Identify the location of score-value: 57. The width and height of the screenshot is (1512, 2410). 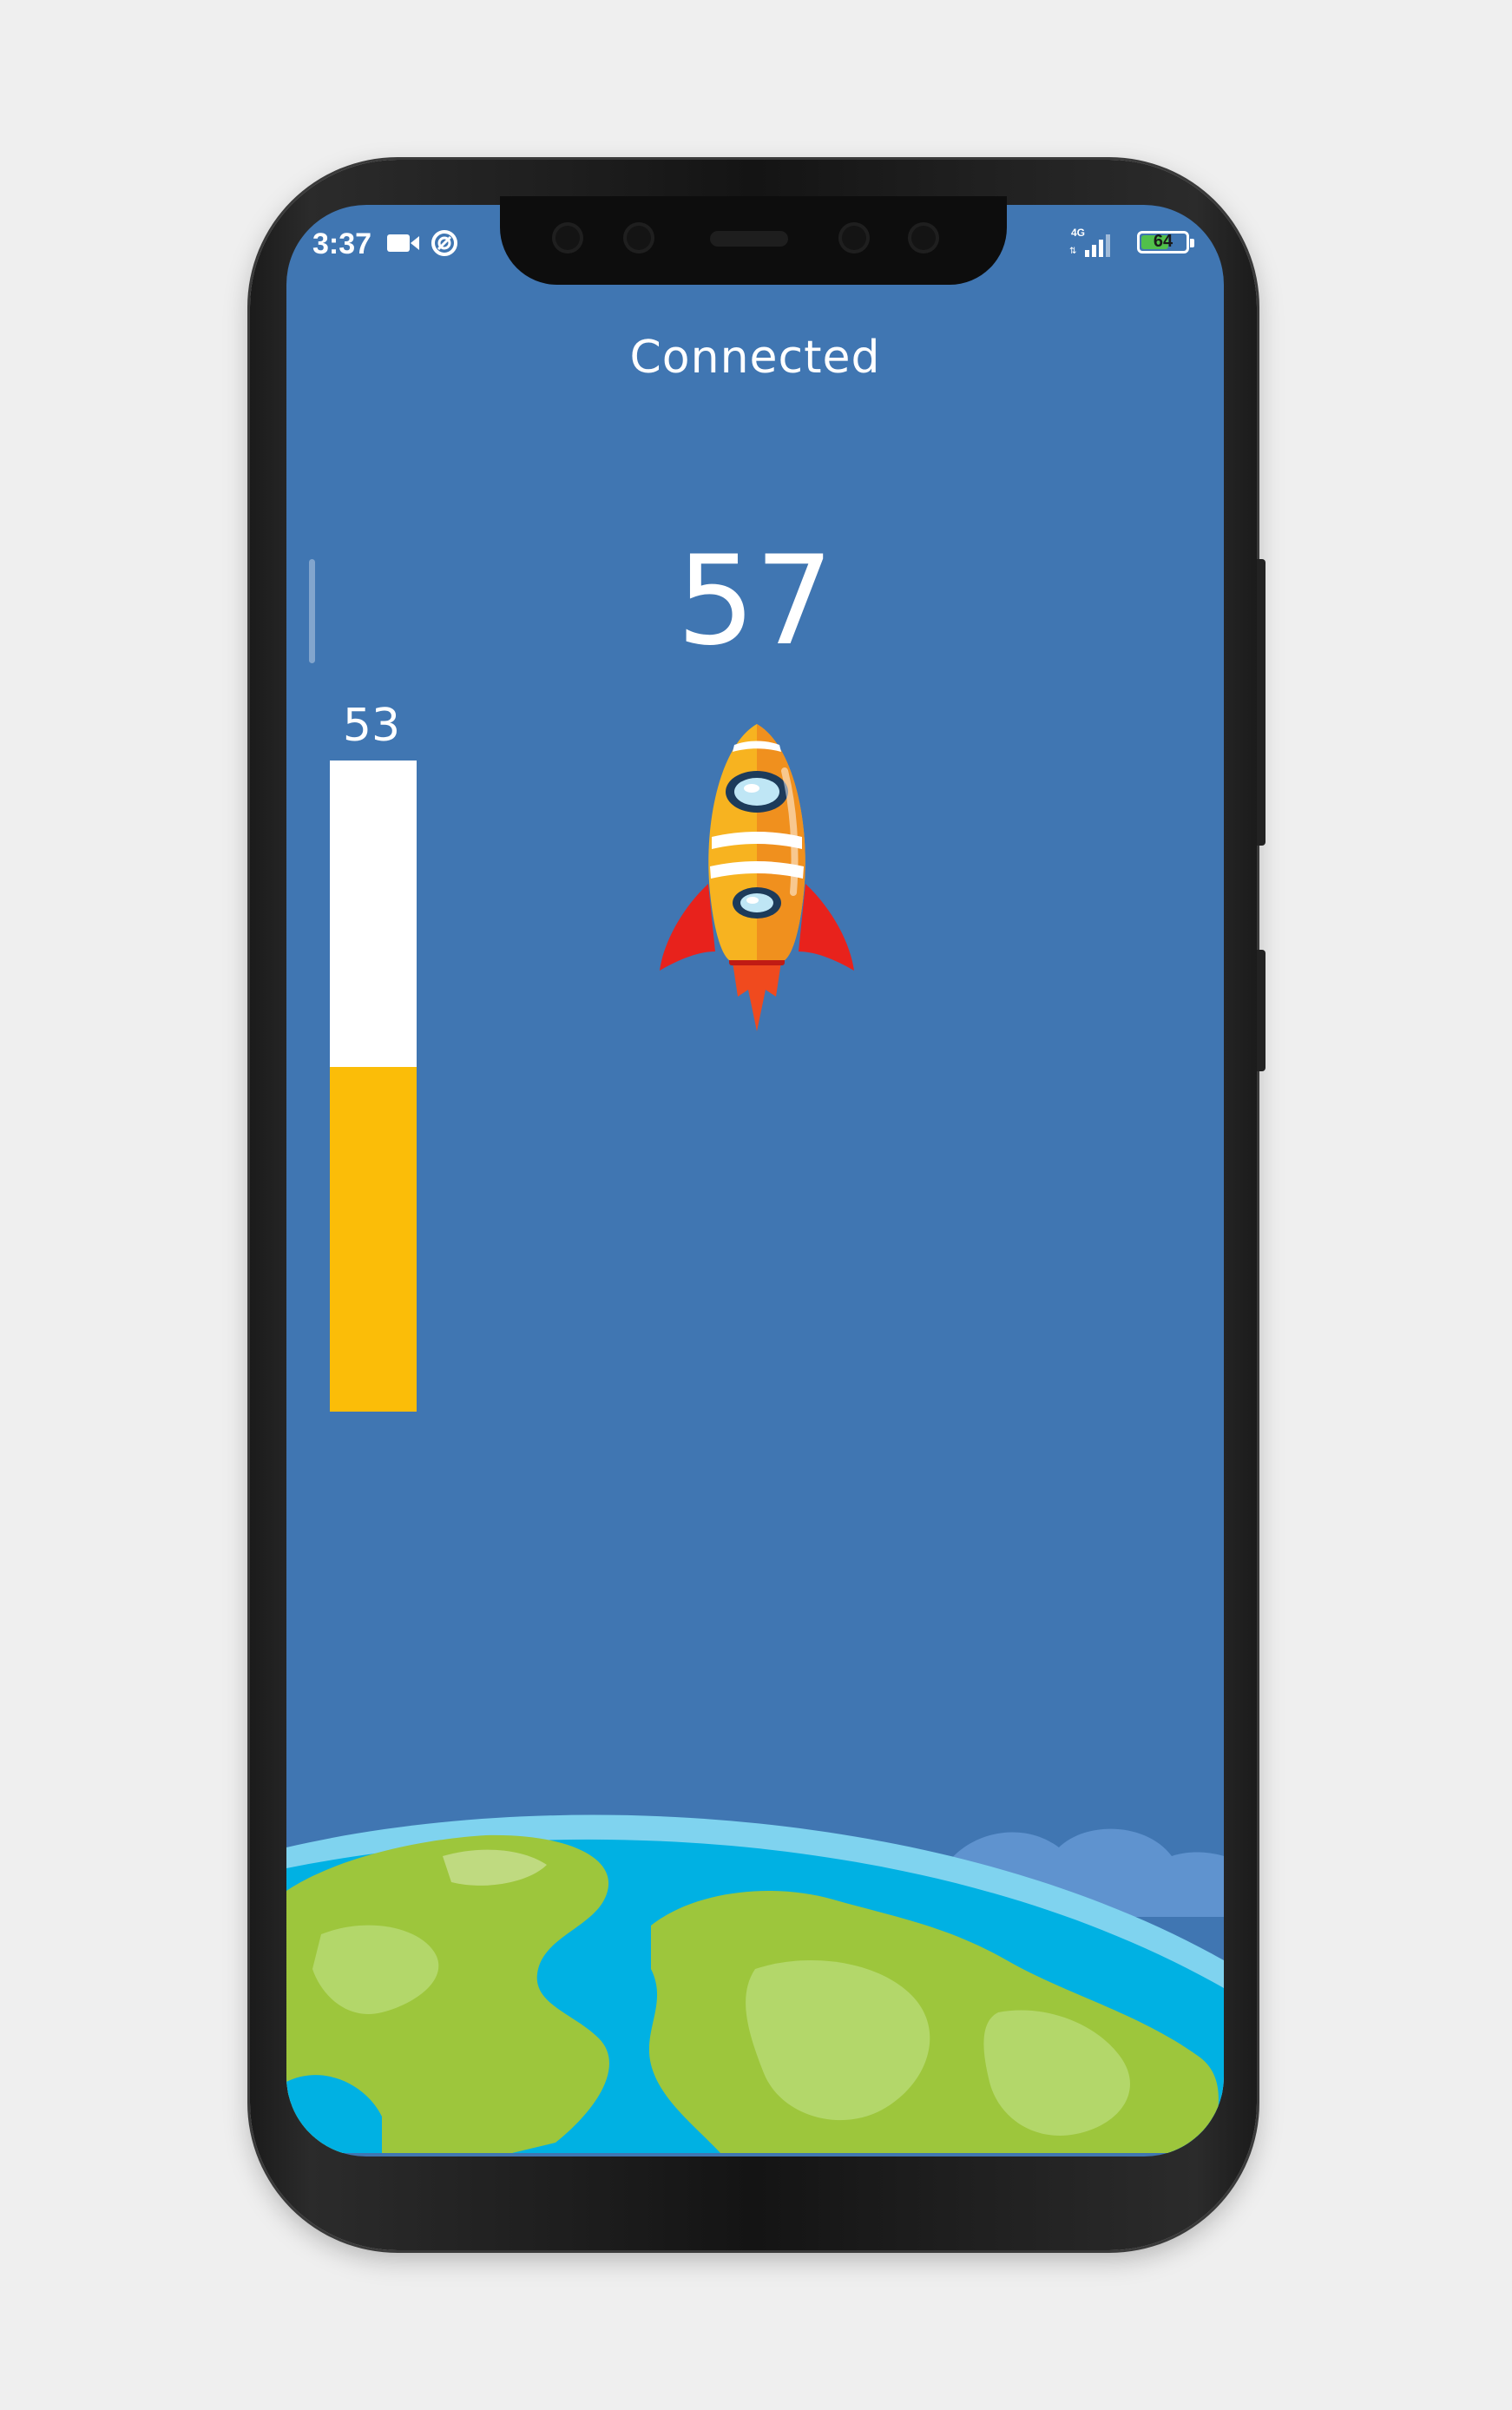
(755, 601).